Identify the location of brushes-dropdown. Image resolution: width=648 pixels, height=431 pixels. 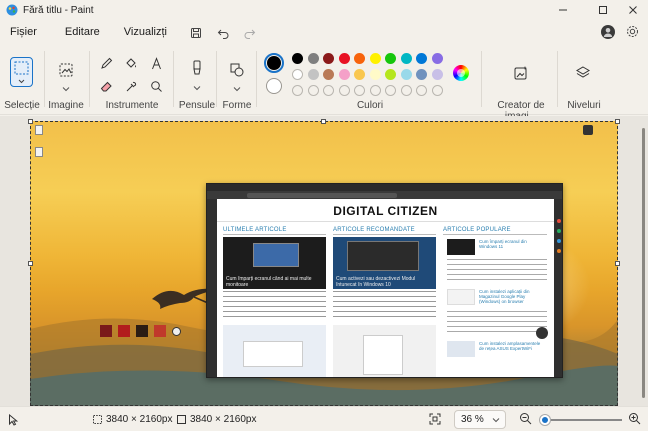
(197, 88).